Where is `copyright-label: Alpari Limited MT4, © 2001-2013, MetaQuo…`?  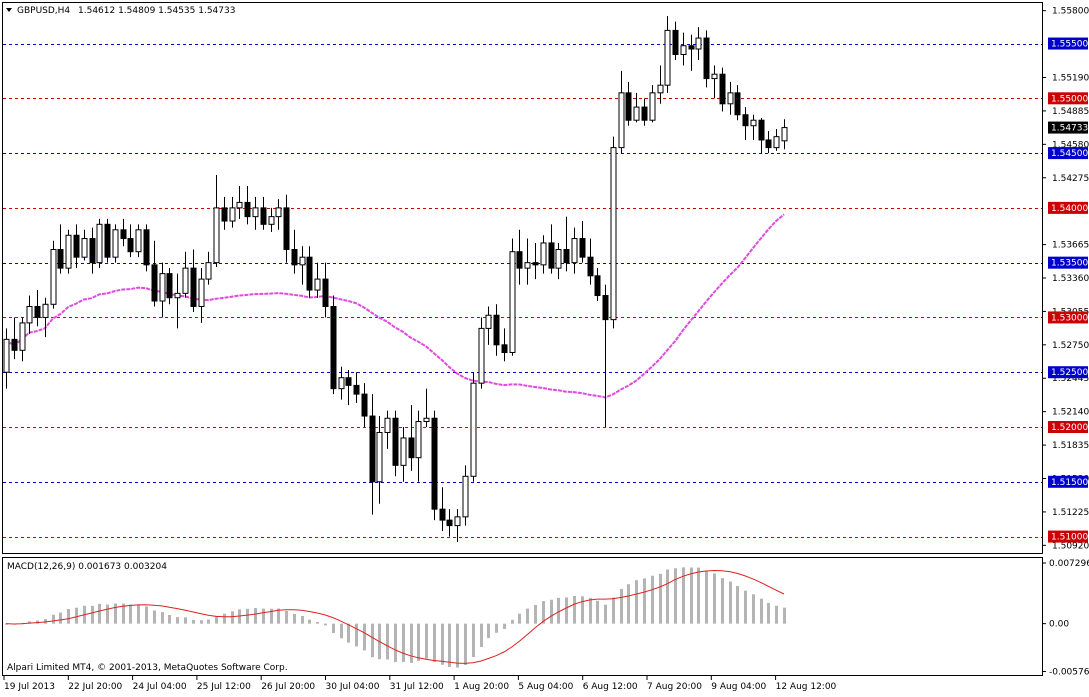 copyright-label: Alpari Limited MT4, © 2001-2013, MetaQuo… is located at coordinates (147, 668).